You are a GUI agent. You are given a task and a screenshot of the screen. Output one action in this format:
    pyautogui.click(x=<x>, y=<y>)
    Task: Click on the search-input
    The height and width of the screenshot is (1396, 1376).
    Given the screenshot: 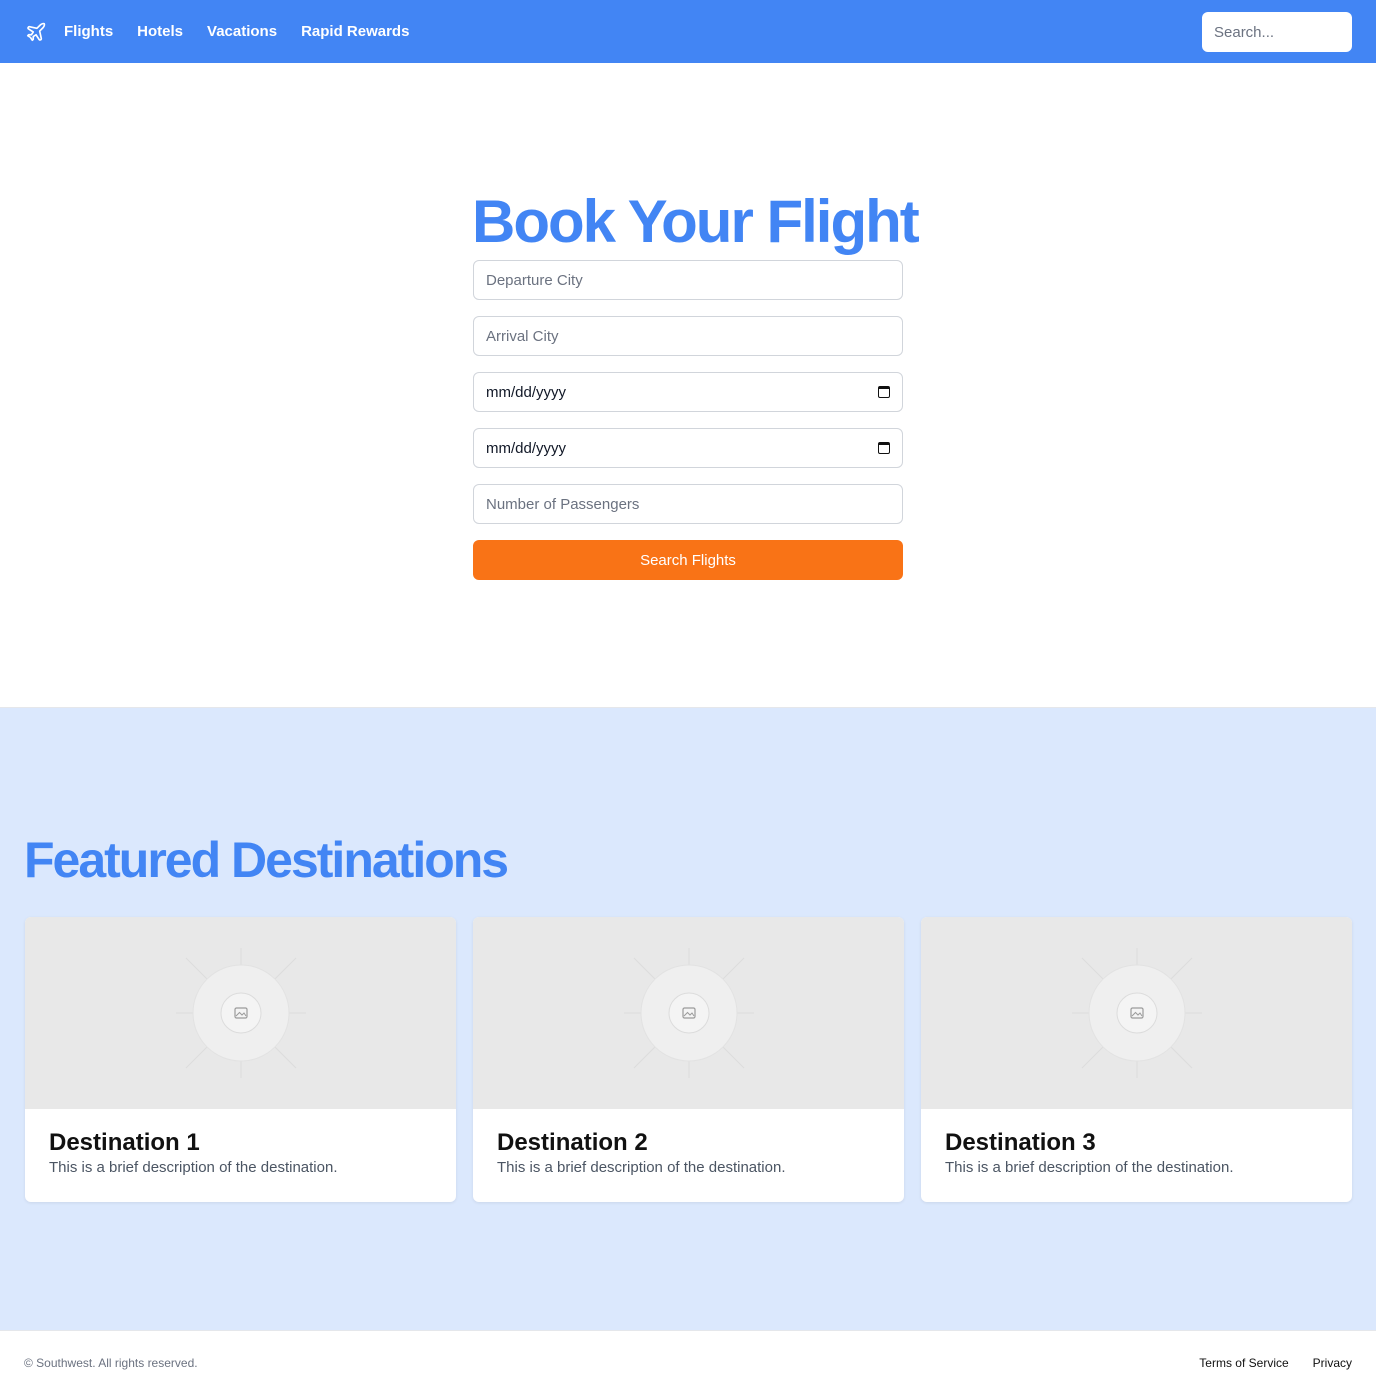 What is the action you would take?
    pyautogui.click(x=1277, y=32)
    